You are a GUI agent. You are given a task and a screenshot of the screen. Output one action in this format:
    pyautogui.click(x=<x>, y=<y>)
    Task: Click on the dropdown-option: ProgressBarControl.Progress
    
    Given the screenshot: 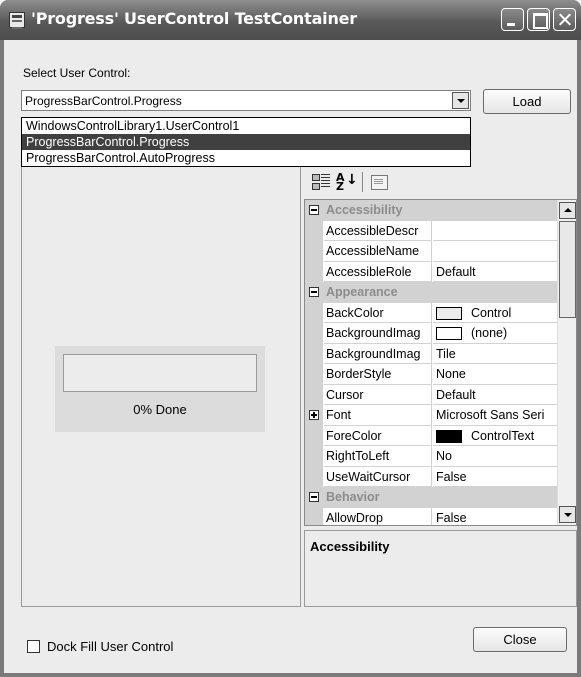 What is the action you would take?
    pyautogui.click(x=246, y=142)
    